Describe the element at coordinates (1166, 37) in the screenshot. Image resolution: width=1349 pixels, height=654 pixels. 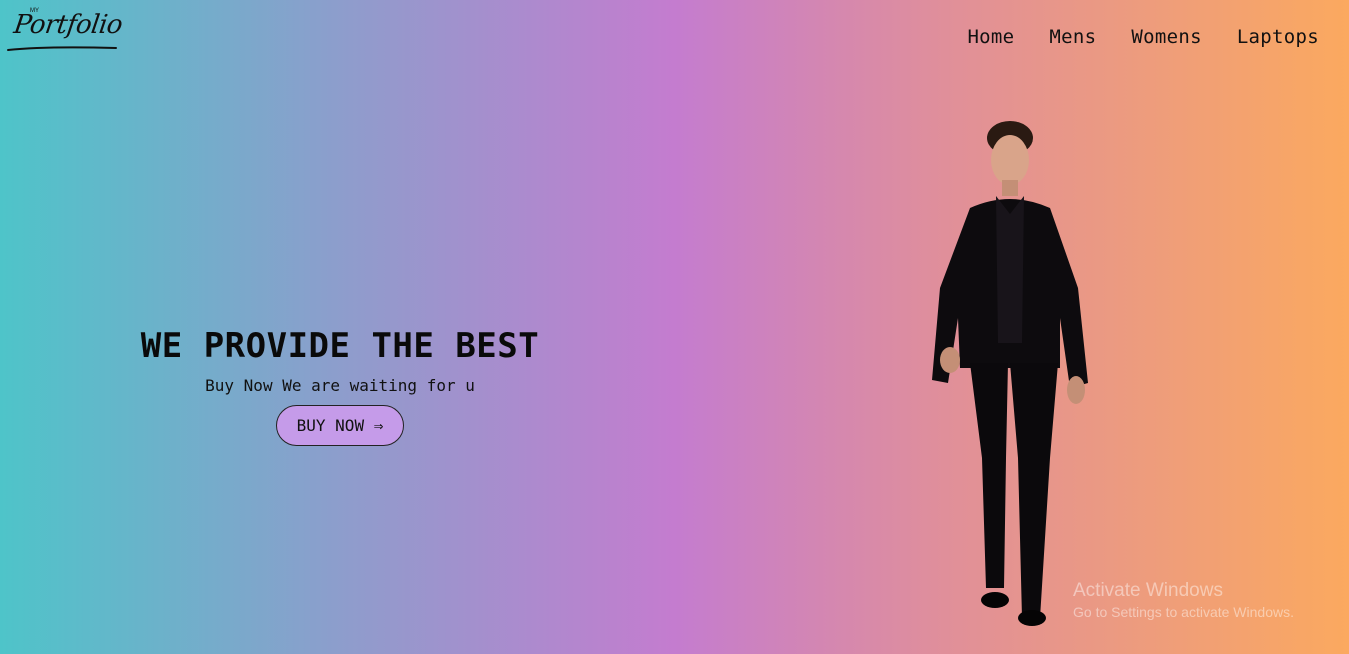
I see `nav-item-womens: Womens` at that location.